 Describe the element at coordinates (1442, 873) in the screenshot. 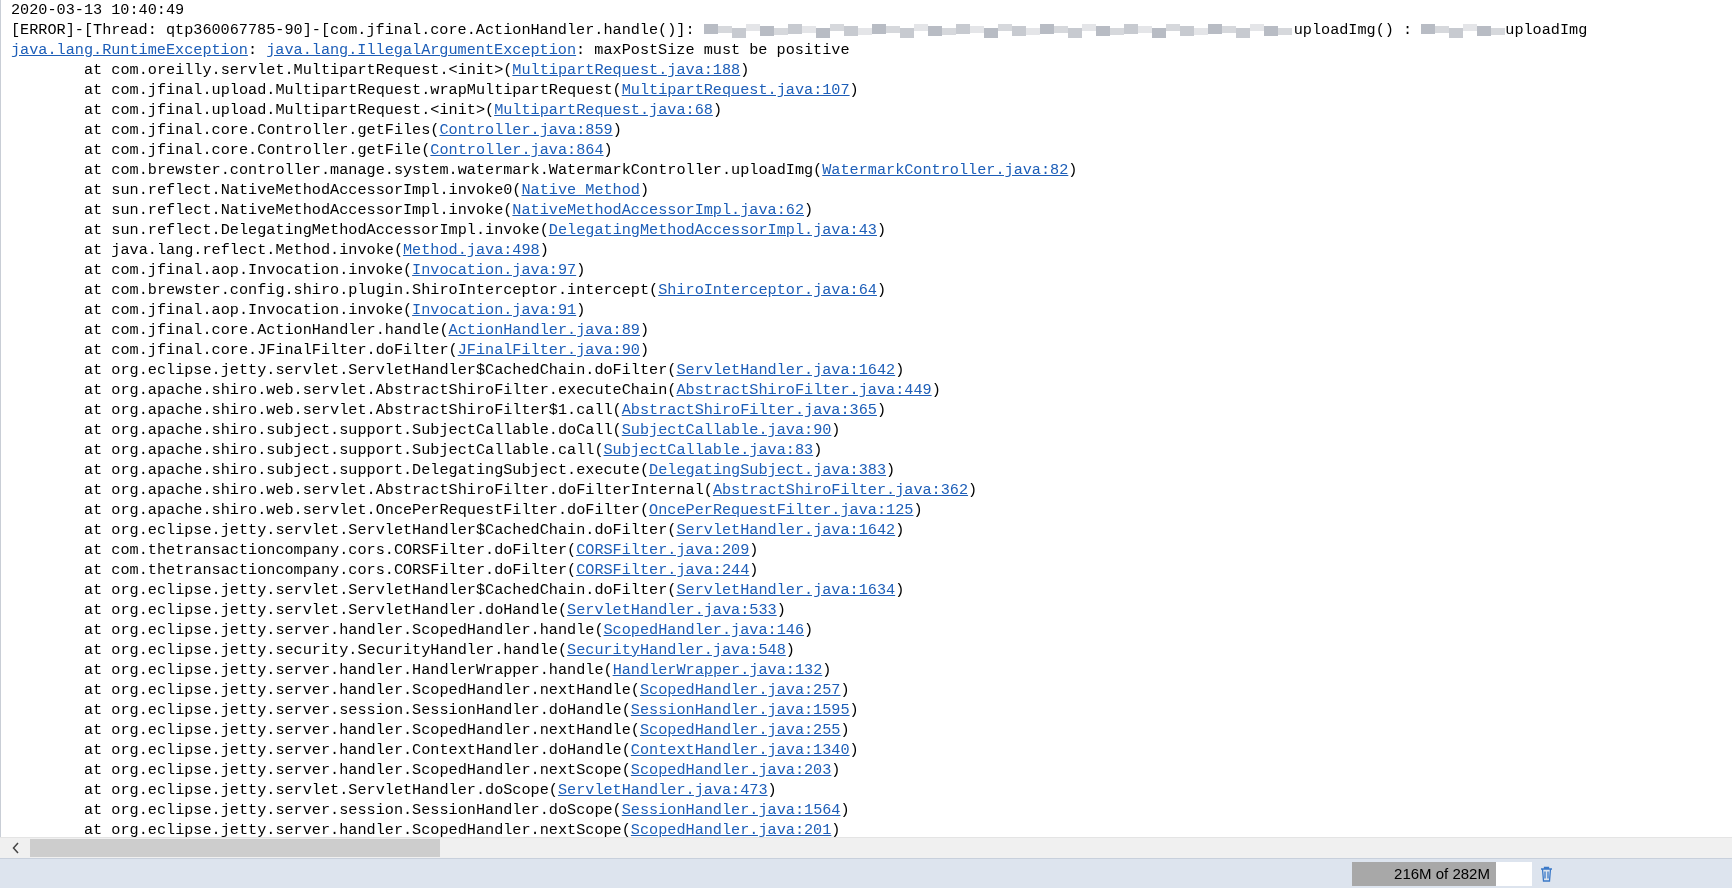

I see `memory-reading: 216M of 282M` at that location.